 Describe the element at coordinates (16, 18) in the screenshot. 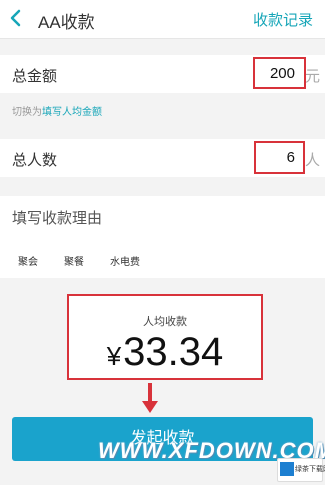

I see `back-arrow-icon` at that location.